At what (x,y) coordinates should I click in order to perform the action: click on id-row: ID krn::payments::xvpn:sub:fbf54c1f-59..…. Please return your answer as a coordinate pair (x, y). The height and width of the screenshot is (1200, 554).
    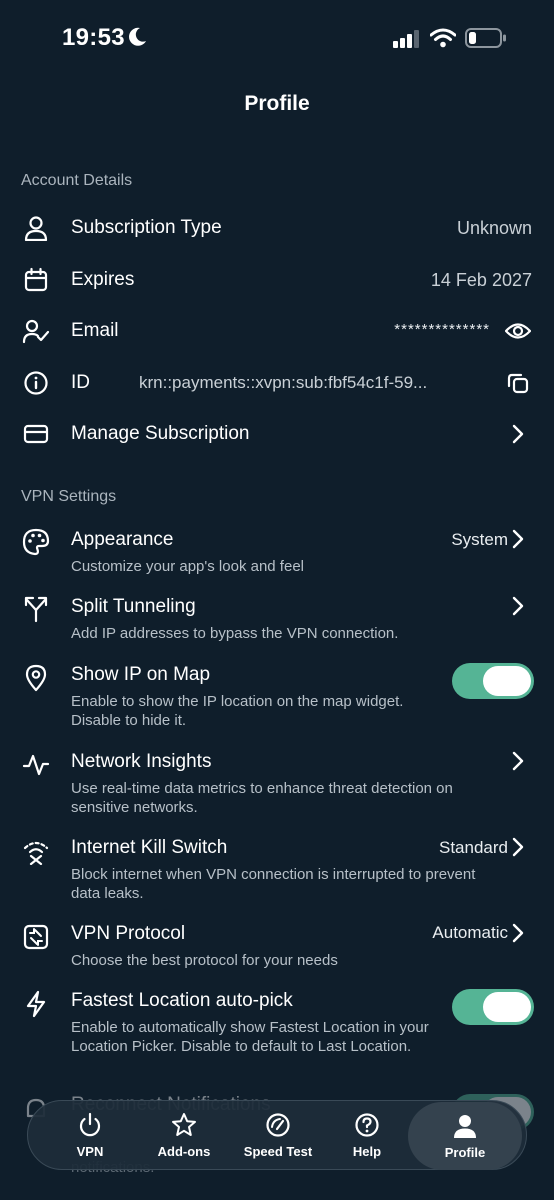
    Looking at the image, I should click on (277, 383).